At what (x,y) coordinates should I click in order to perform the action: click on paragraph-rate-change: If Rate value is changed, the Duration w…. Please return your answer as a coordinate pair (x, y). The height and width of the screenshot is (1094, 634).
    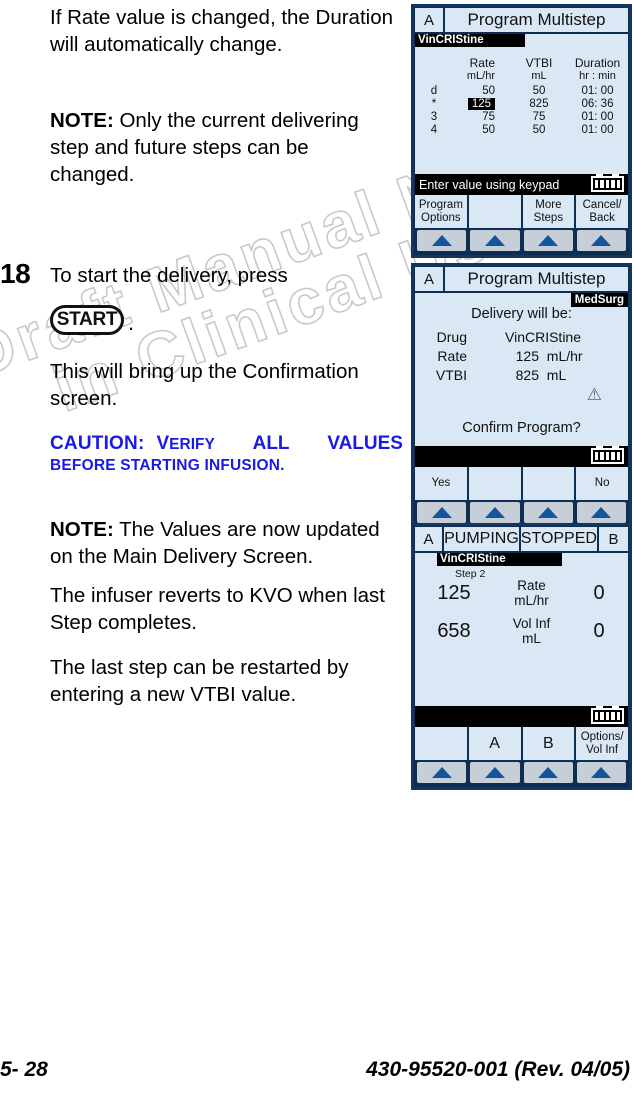
    Looking at the image, I should click on (222, 31).